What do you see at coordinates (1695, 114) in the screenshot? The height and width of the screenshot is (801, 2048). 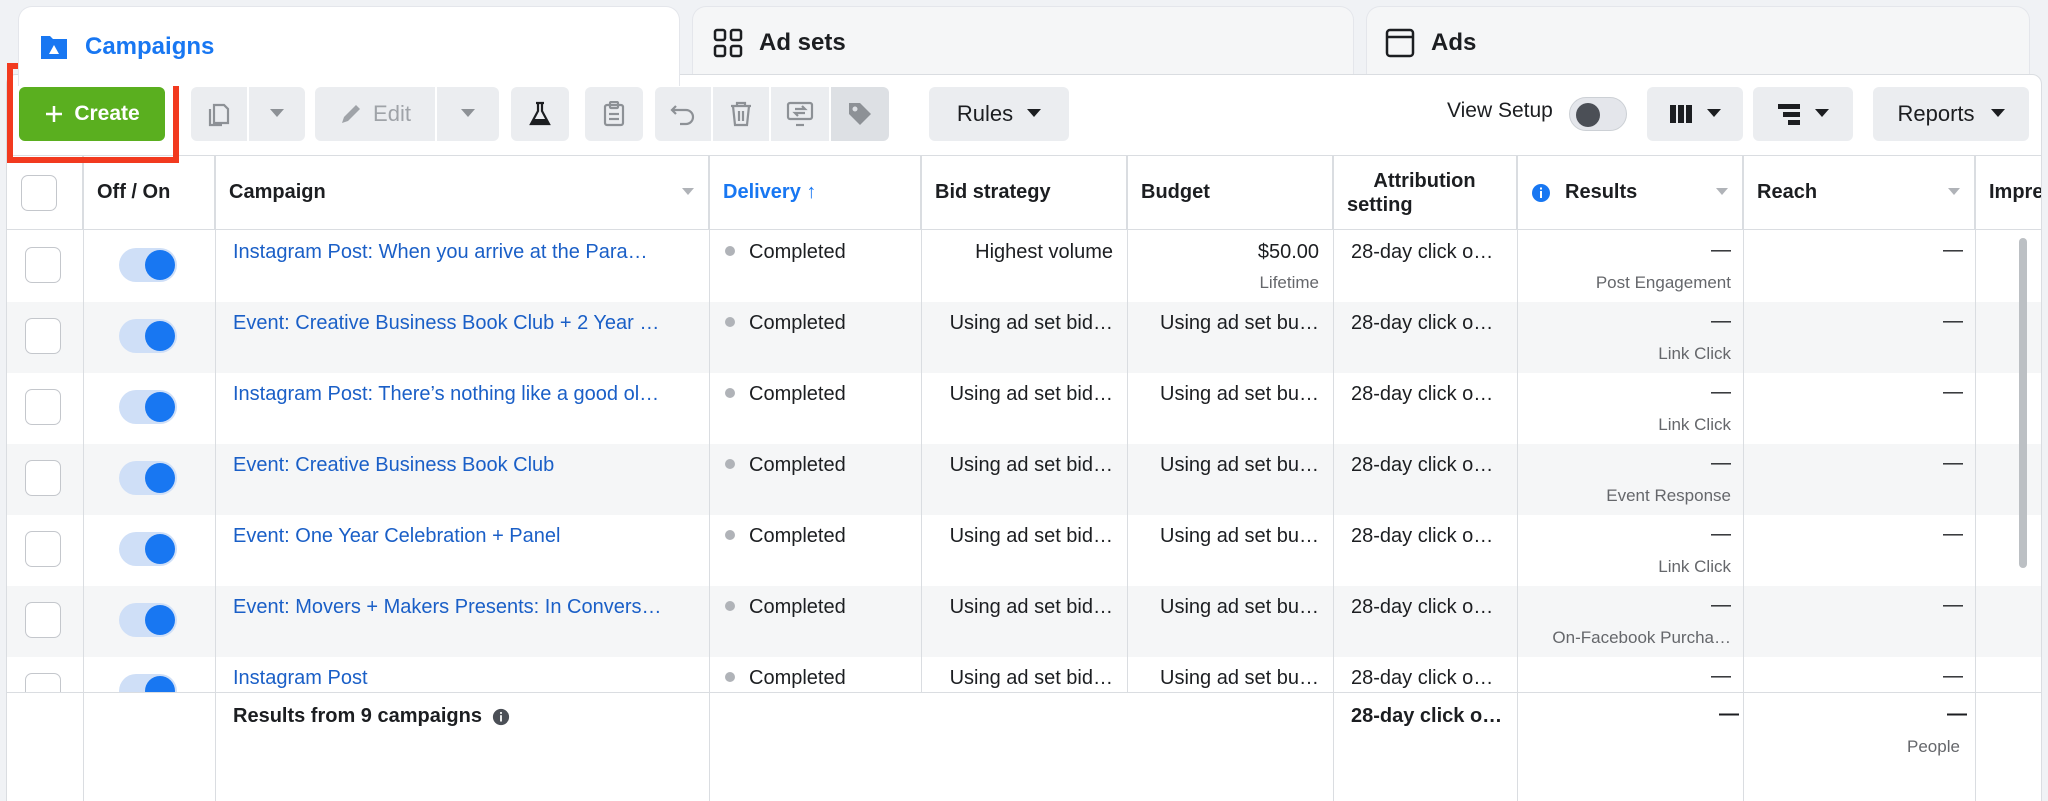 I see `columns-button` at bounding box center [1695, 114].